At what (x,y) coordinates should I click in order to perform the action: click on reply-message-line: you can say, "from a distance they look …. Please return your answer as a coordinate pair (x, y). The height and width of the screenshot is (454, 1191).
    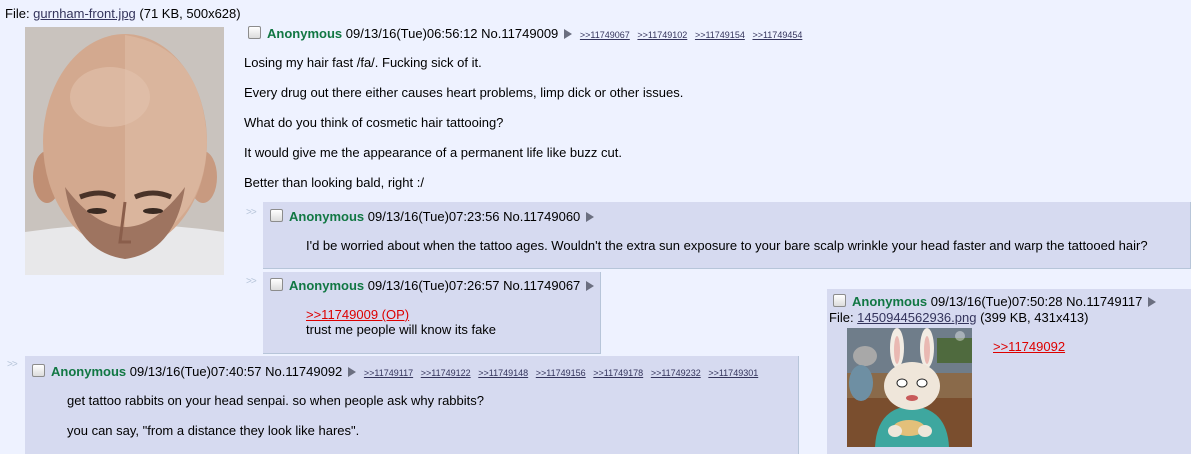
    Looking at the image, I should click on (213, 430).